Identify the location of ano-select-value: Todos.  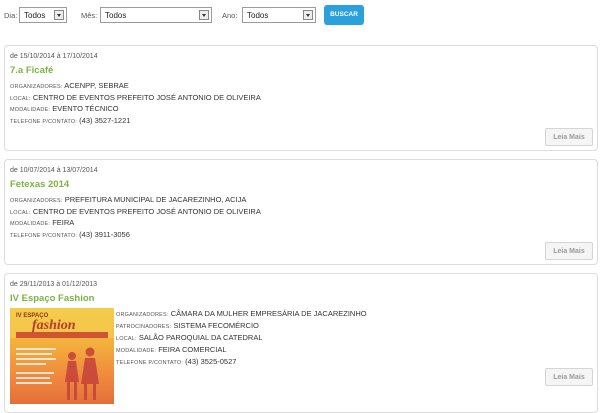
(258, 15).